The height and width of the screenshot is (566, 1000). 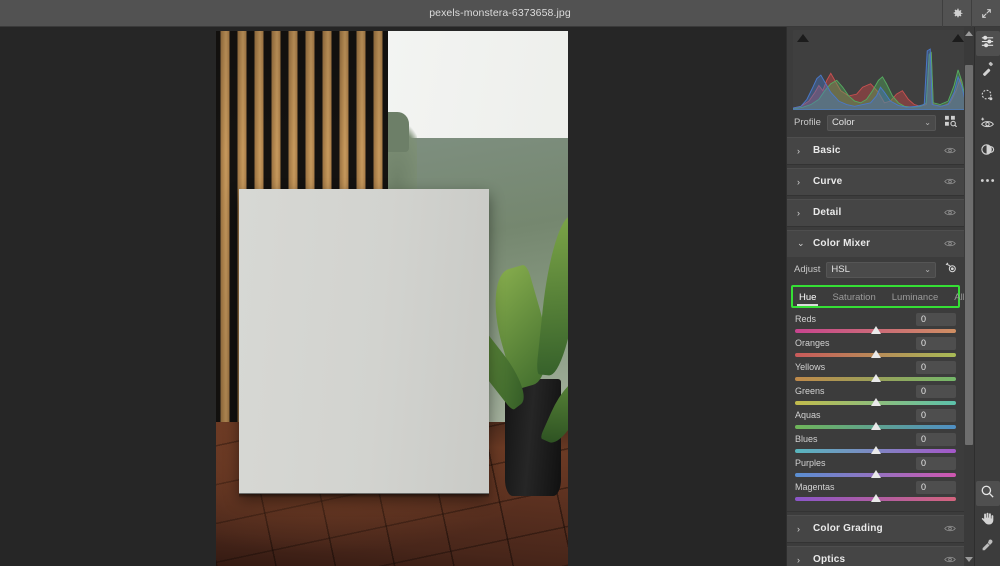 What do you see at coordinates (875, 182) in the screenshot?
I see `section-header-curve: › Curve` at bounding box center [875, 182].